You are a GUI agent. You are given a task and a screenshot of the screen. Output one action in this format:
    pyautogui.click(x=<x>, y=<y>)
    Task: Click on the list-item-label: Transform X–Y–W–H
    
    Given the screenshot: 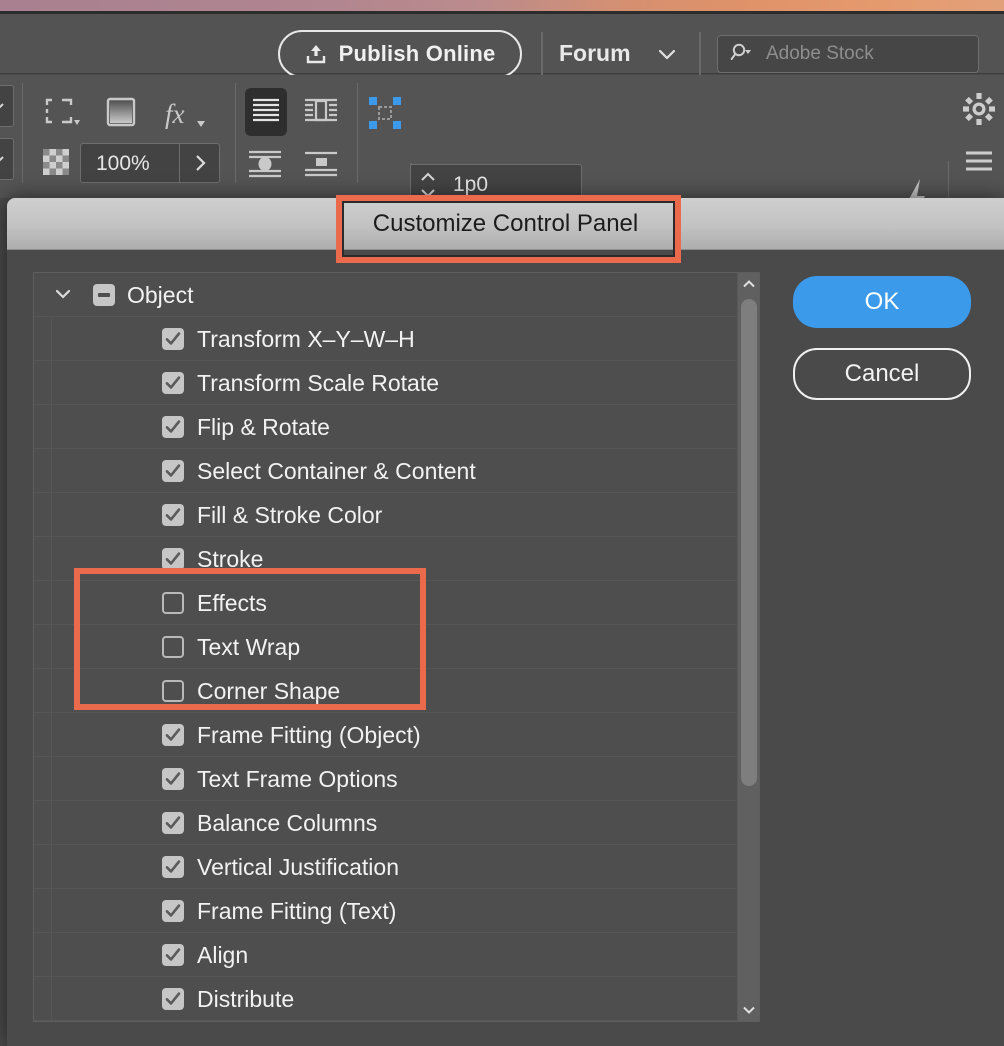 What is the action you would take?
    pyautogui.click(x=306, y=339)
    